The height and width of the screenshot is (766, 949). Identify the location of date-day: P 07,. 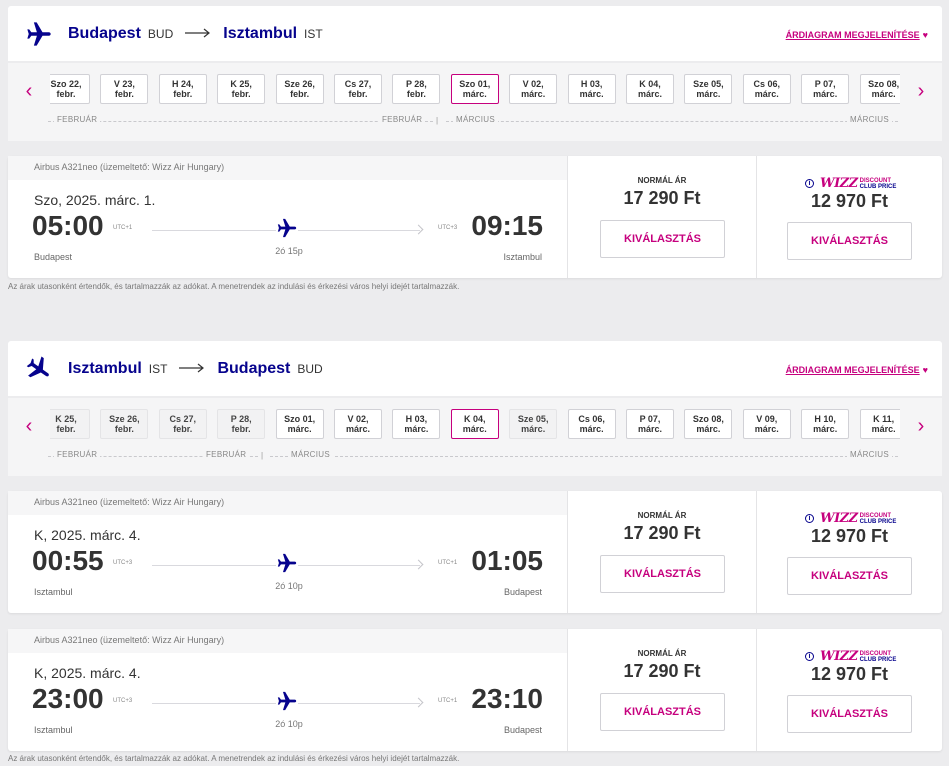
(650, 419).